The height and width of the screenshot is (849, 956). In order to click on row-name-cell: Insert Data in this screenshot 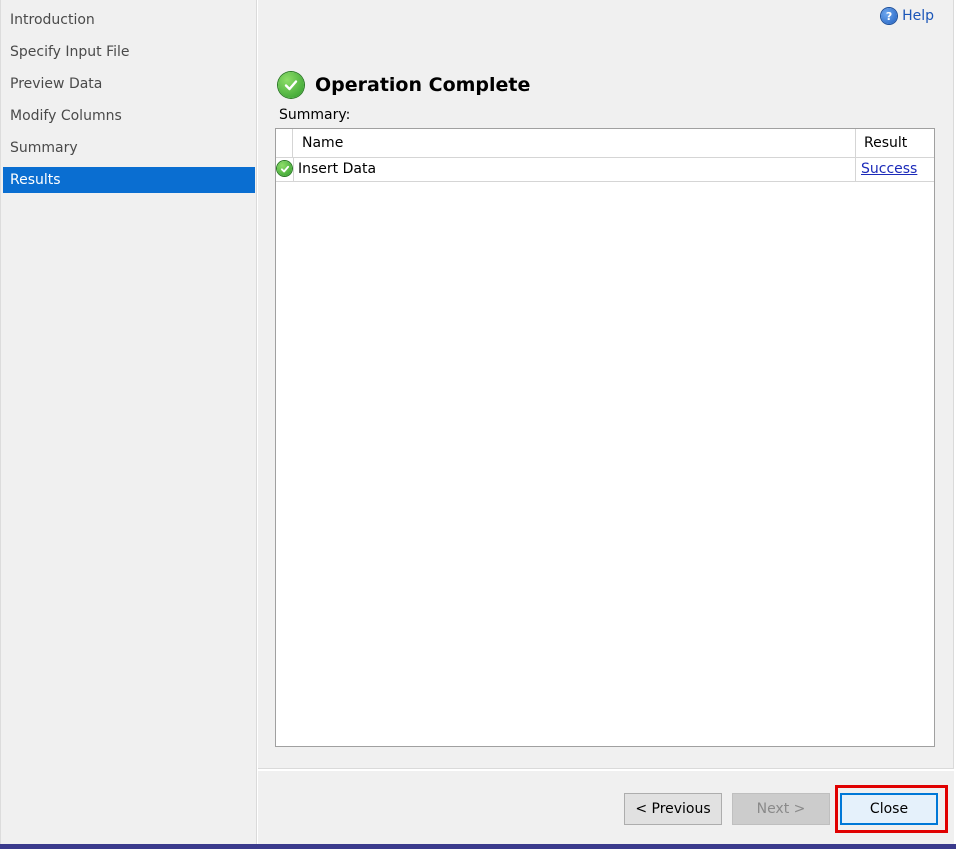, I will do `click(574, 169)`.